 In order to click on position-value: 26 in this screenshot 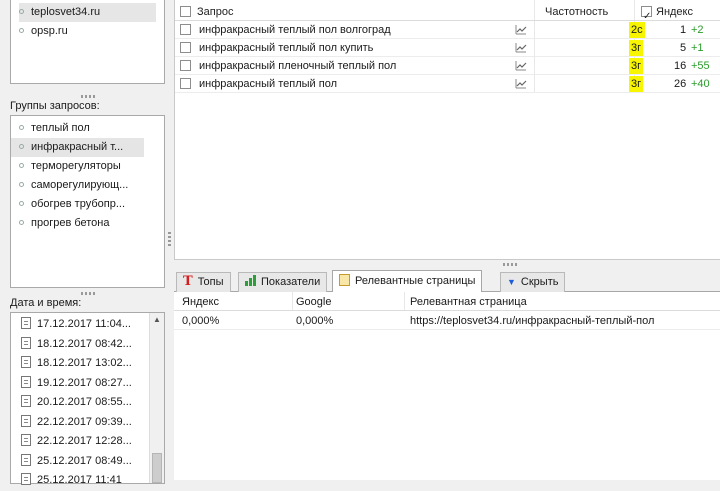, I will do `click(680, 84)`.